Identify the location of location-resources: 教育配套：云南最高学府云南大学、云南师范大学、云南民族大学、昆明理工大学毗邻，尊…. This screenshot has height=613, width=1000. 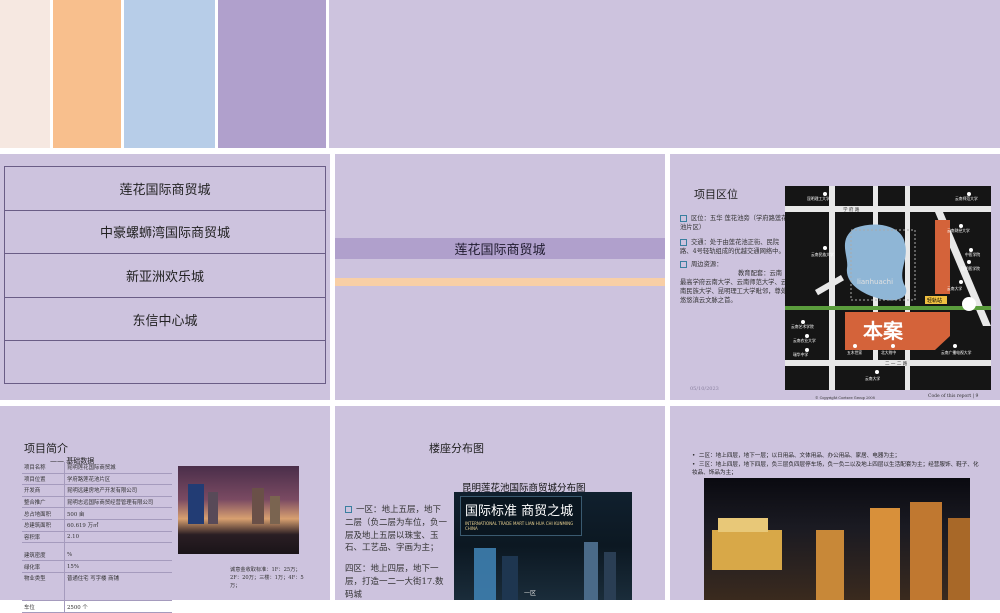
(734, 286).